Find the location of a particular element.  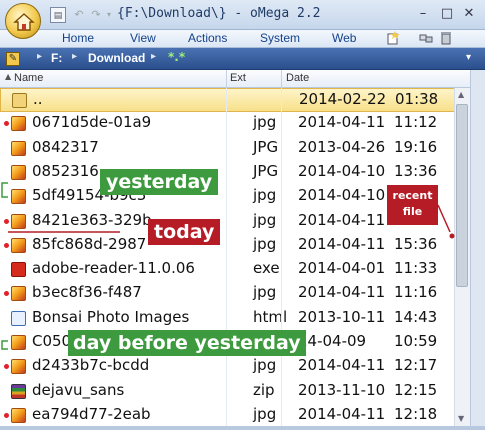

maximize-button: □ is located at coordinates (447, 14).